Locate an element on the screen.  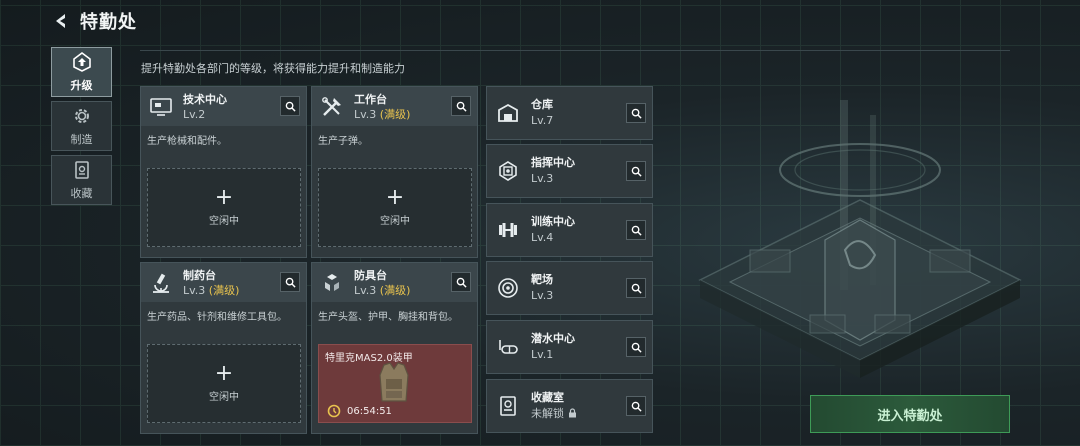
facility-card-workbench: 工作台 Lv.3 (满级) 生产子弹。 + 空闲中 is located at coordinates (394, 172).